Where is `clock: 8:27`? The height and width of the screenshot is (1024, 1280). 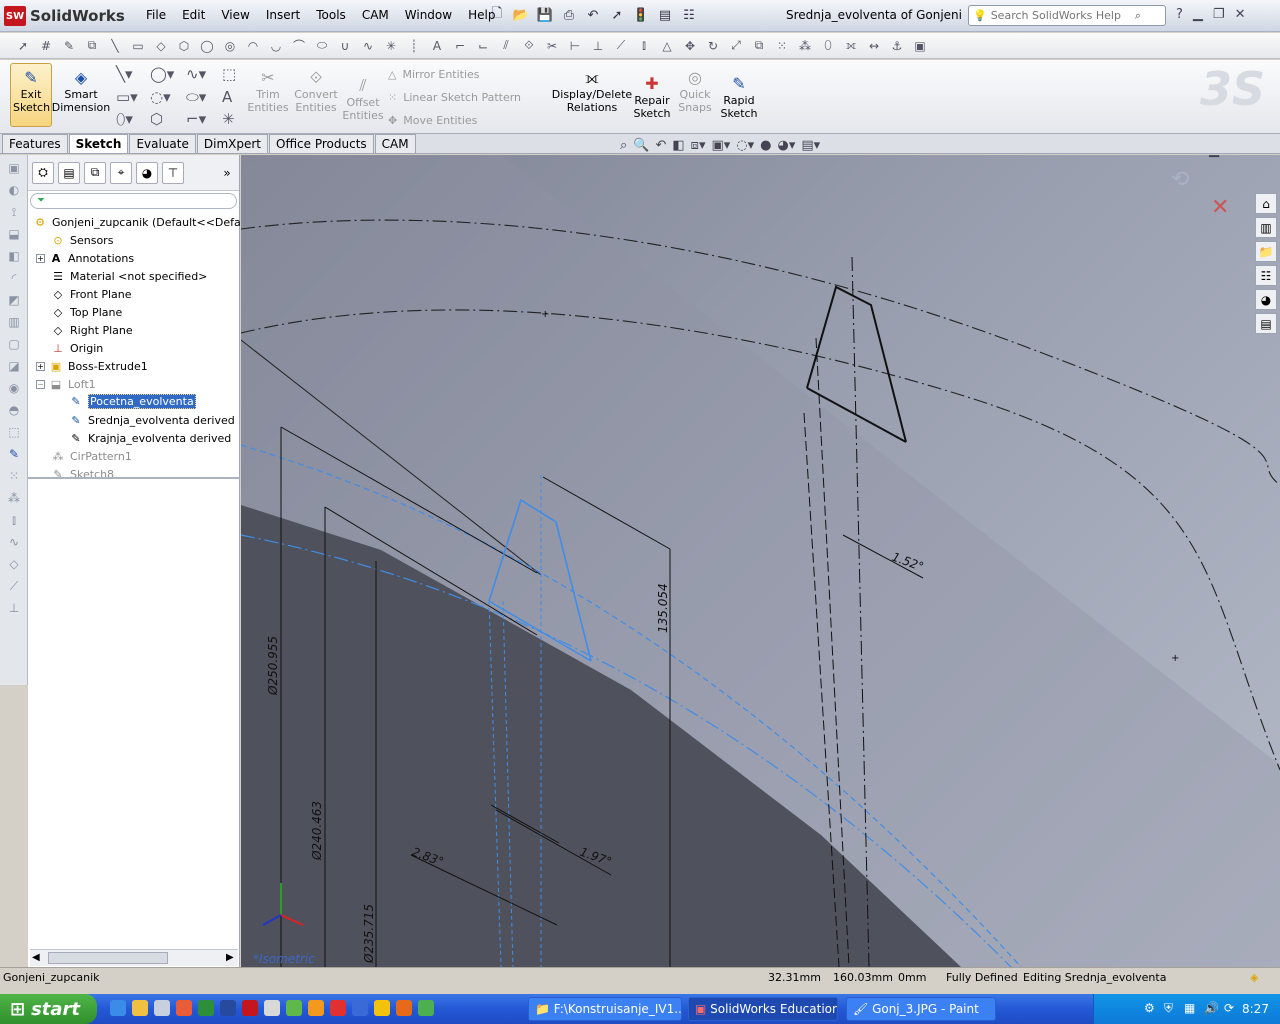
clock: 8:27 is located at coordinates (1255, 1009).